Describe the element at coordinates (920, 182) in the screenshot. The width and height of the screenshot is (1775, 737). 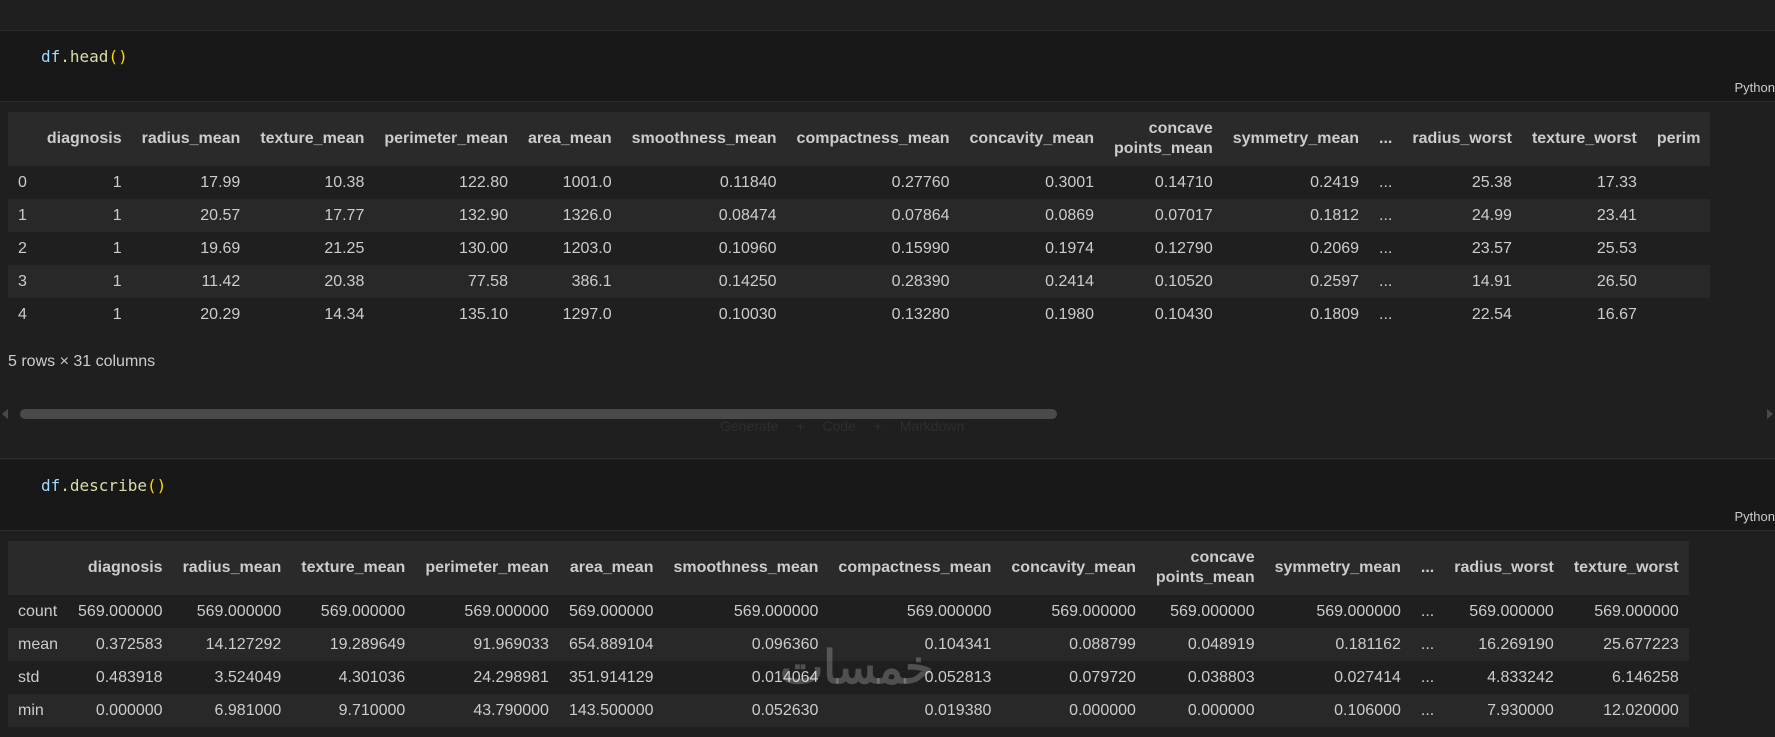
I see `table-cell: 0.27760` at that location.